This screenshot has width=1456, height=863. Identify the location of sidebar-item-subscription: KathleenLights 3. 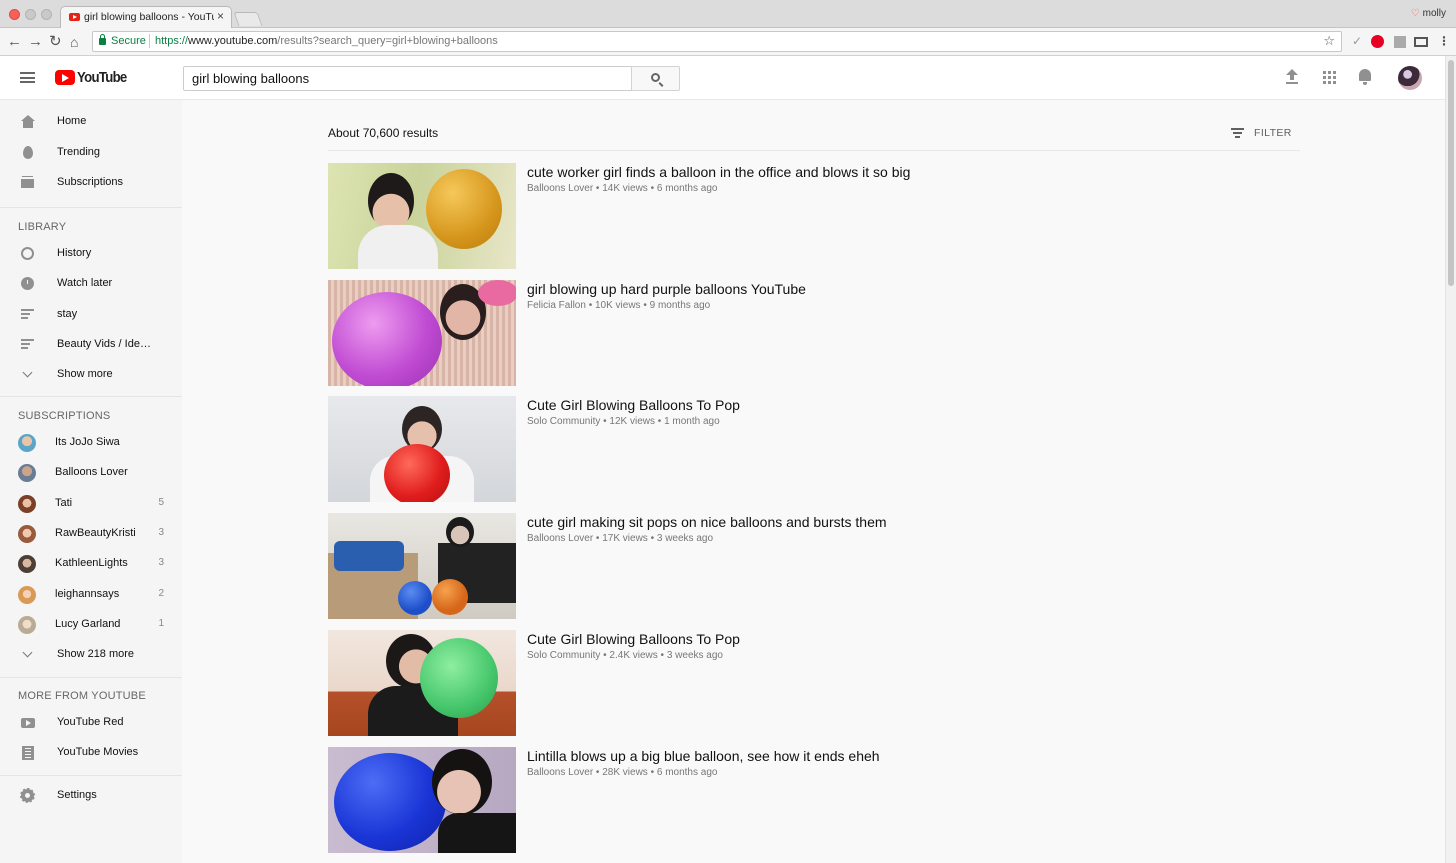
(91, 564).